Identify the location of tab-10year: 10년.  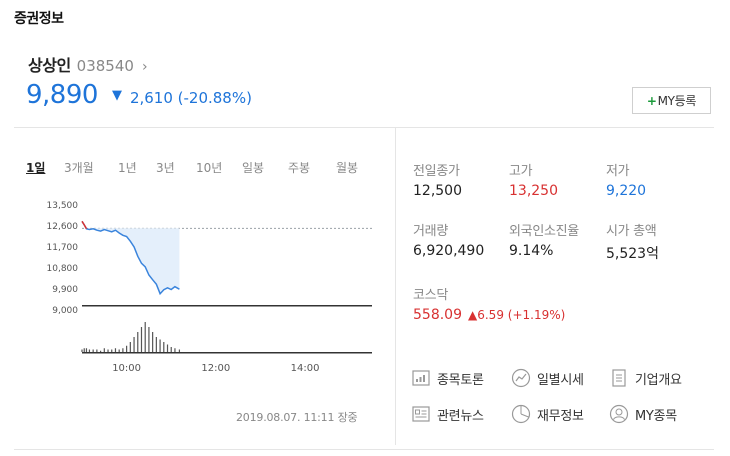
(219, 167).